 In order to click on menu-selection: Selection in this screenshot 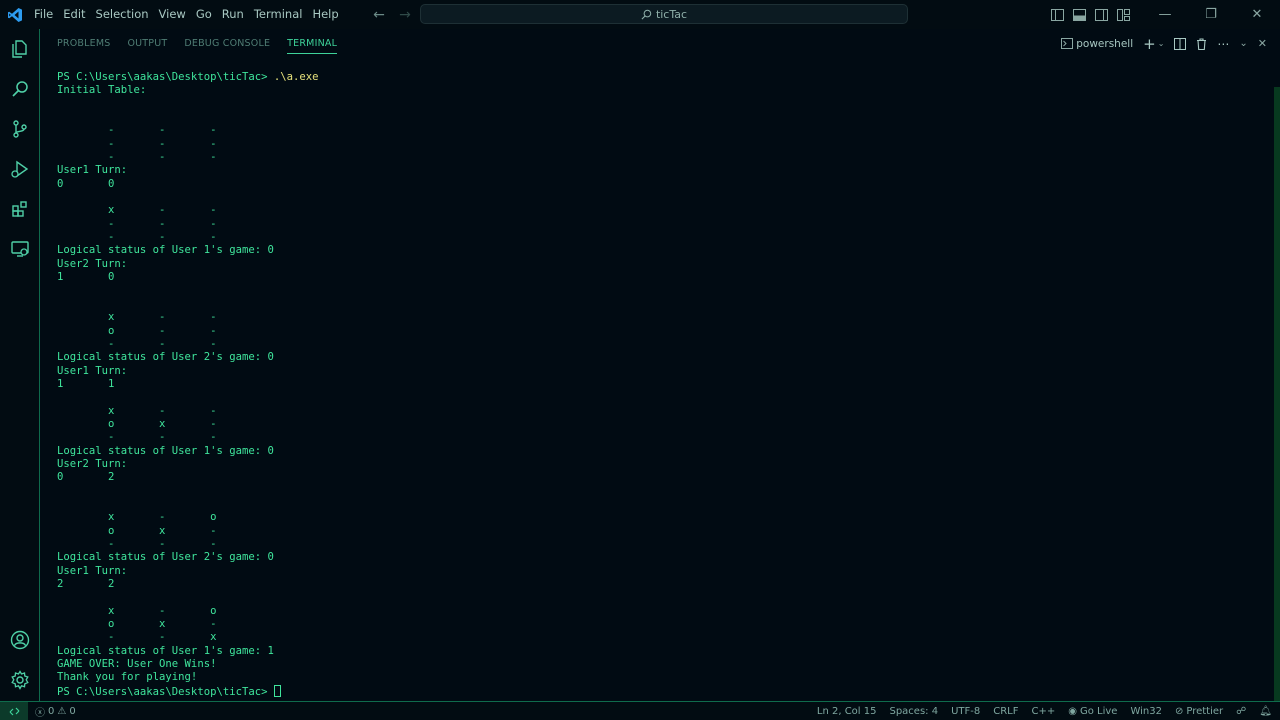, I will do `click(122, 14)`.